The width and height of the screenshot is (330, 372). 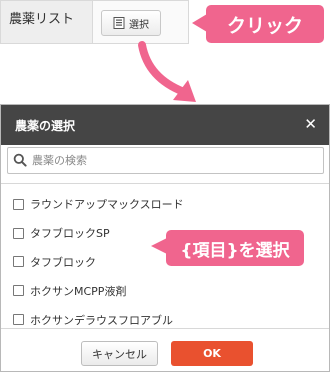 What do you see at coordinates (70, 234) in the screenshot?
I see `list-item-label: タフブロックSP` at bounding box center [70, 234].